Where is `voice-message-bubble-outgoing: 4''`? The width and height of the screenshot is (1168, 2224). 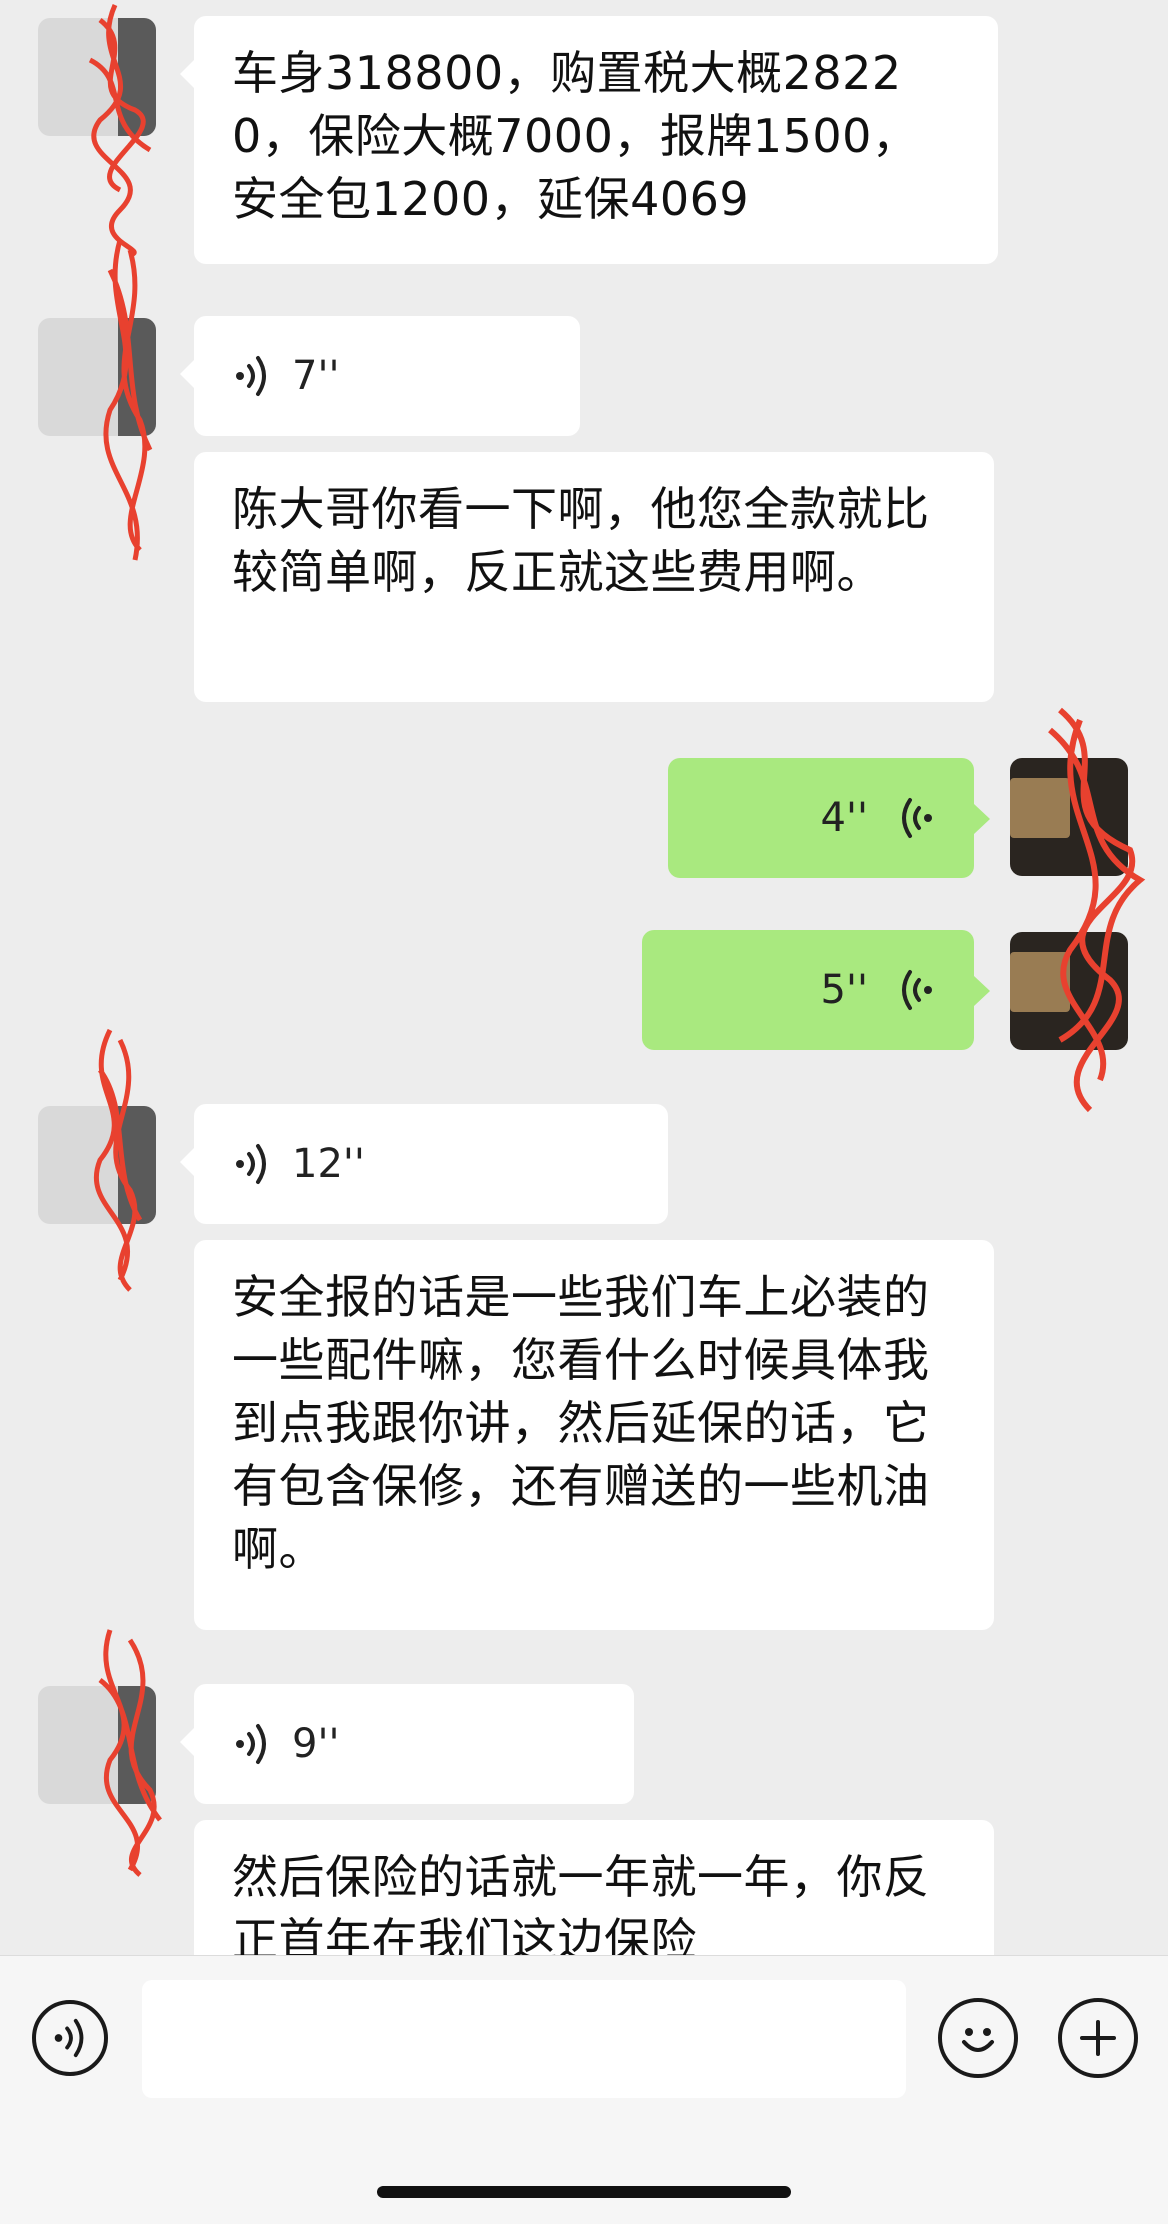 voice-message-bubble-outgoing: 4'' is located at coordinates (829, 818).